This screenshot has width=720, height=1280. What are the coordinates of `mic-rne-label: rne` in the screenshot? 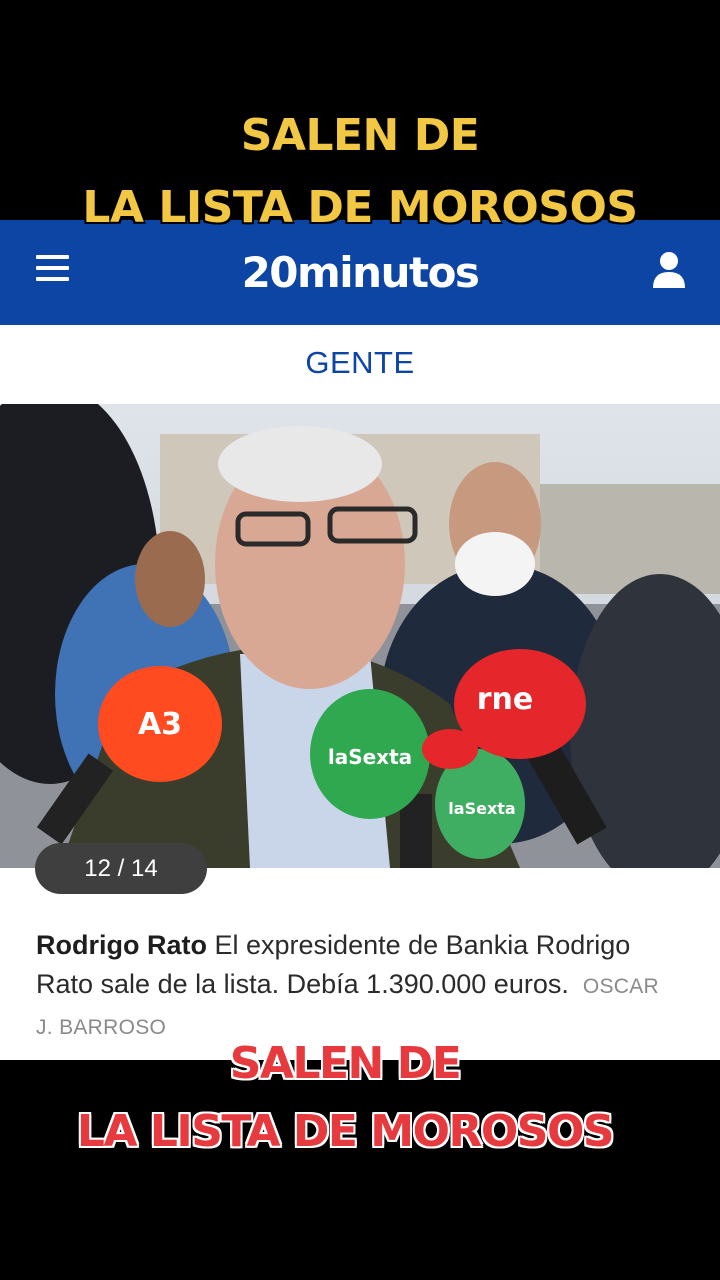 It's located at (505, 699).